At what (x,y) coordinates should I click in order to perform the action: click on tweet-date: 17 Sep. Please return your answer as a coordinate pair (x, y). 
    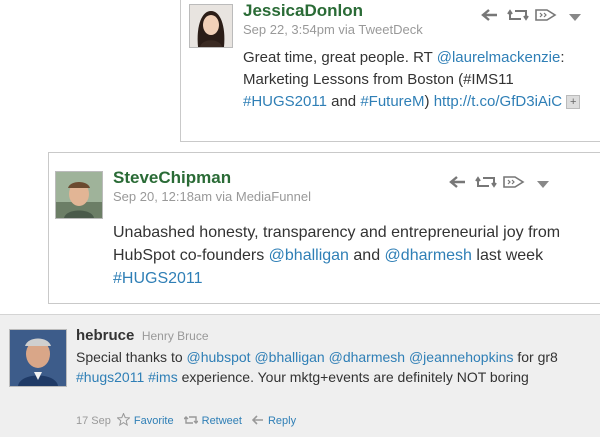
    Looking at the image, I should click on (93, 421).